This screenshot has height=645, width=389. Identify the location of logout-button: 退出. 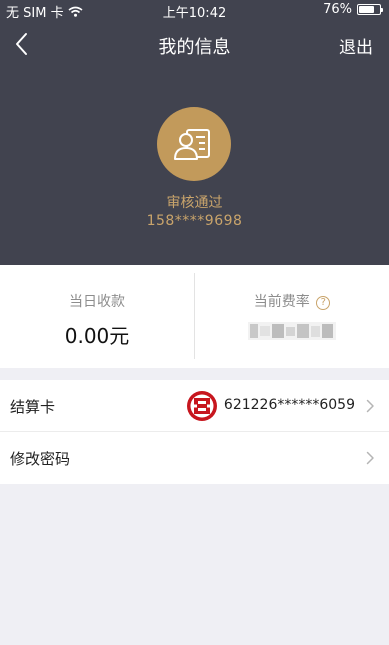
(356, 45).